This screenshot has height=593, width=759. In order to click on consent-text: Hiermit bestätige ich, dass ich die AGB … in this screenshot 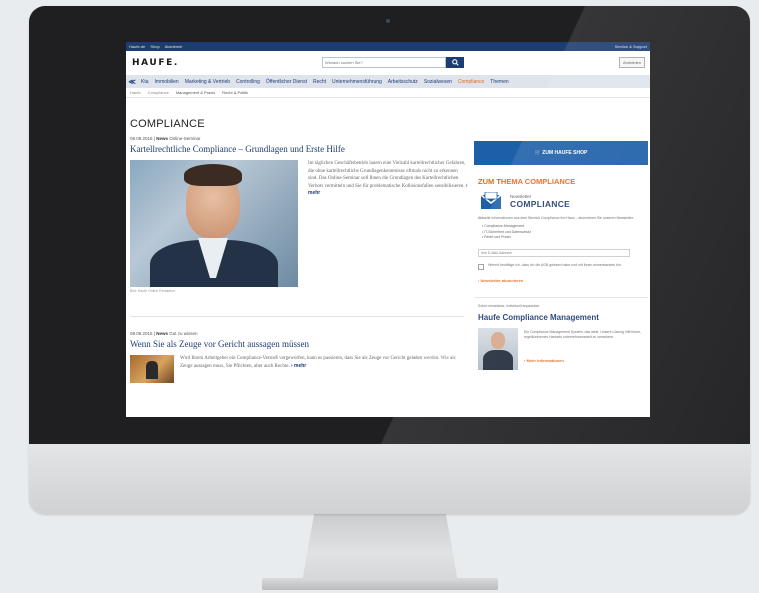, I will do `click(555, 264)`.